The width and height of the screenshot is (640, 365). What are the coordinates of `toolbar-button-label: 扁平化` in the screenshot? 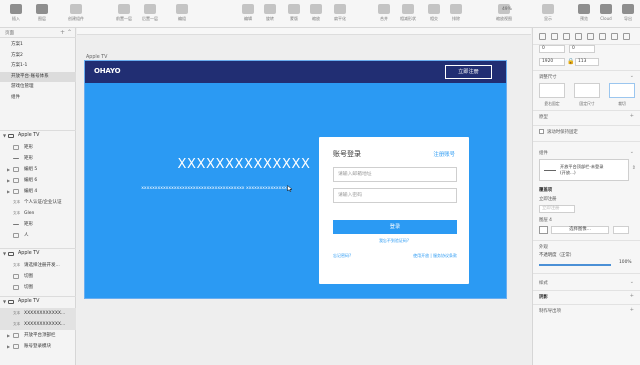 It's located at (340, 18).